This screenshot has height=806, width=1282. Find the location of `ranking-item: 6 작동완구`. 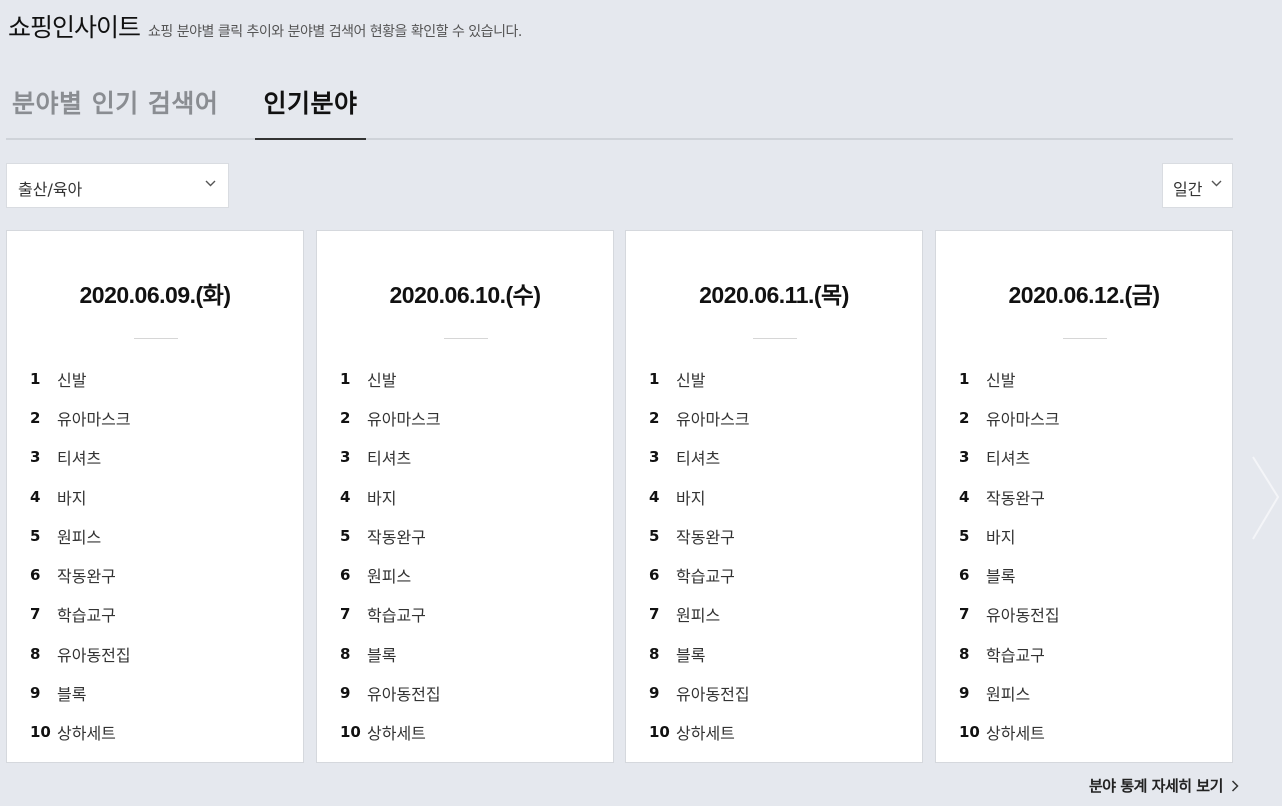

ranking-item: 6 작동완구 is located at coordinates (160, 574).